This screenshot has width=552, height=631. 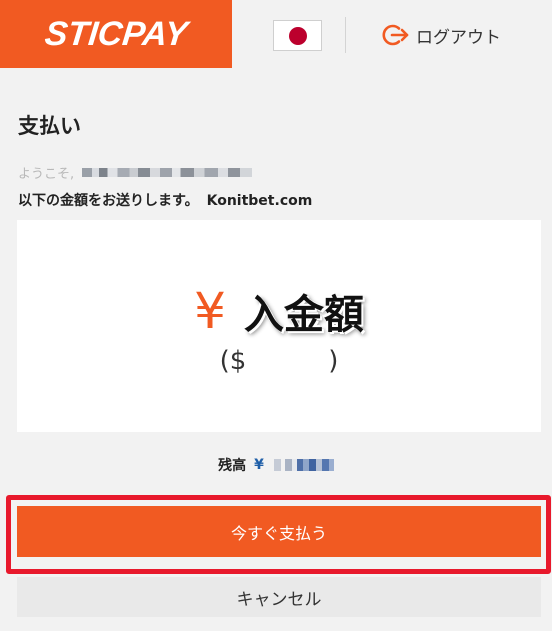 What do you see at coordinates (303, 465) in the screenshot?
I see `redacted-balance` at bounding box center [303, 465].